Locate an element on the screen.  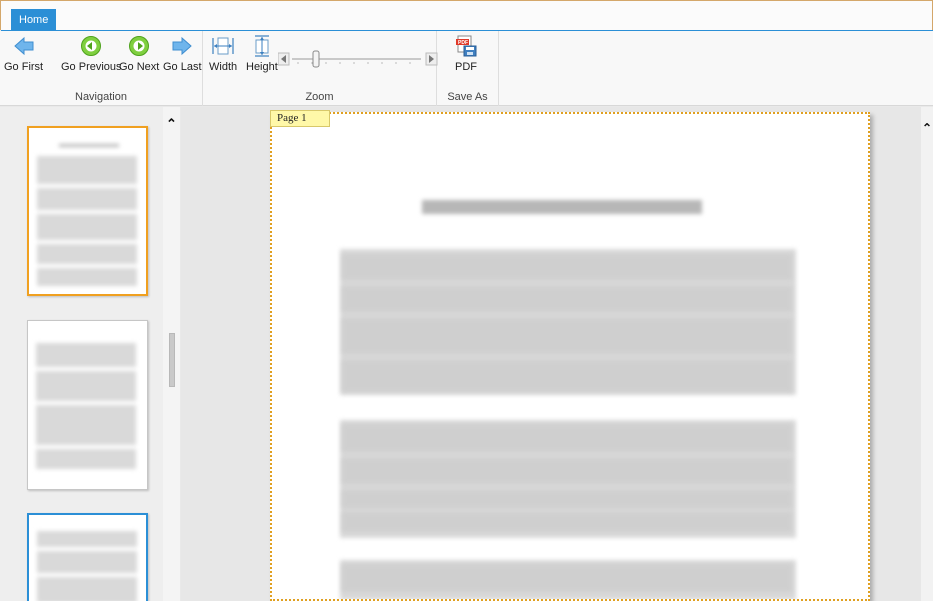
zoom-height-button: Height is located at coordinates (262, 54).